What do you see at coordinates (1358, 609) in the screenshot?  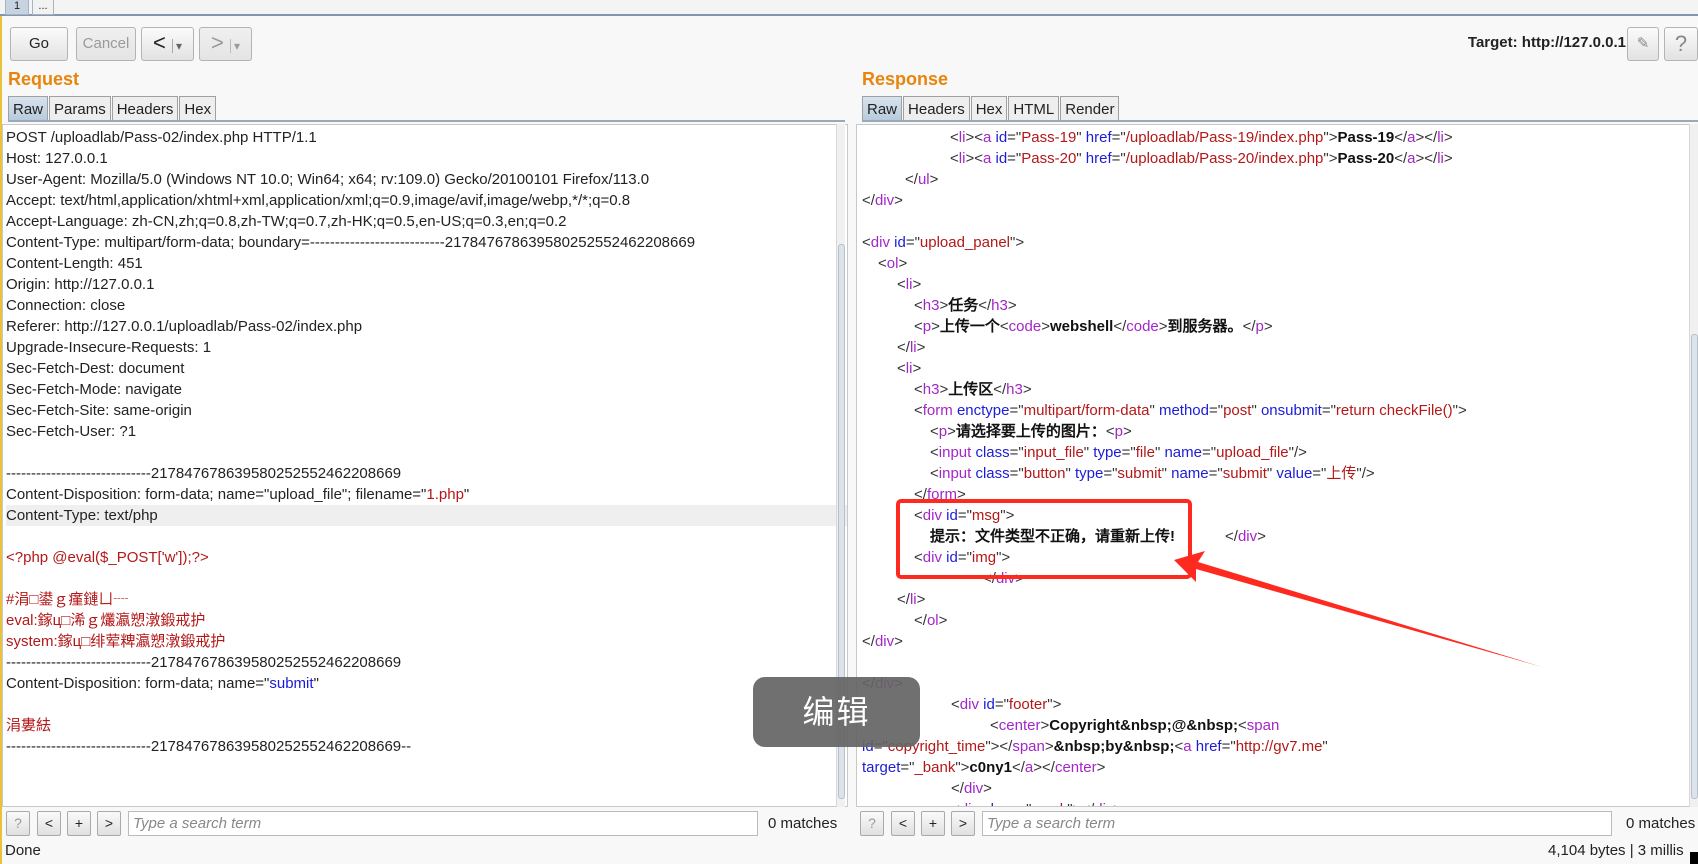 I see `arrow-icon` at bounding box center [1358, 609].